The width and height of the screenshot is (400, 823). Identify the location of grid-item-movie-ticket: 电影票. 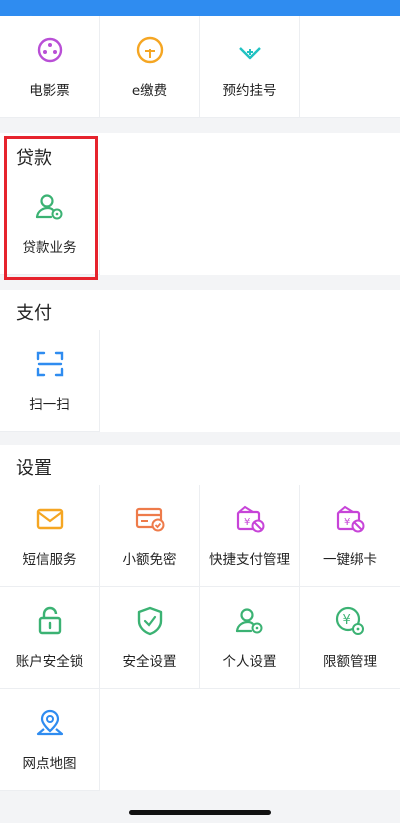
(50, 67).